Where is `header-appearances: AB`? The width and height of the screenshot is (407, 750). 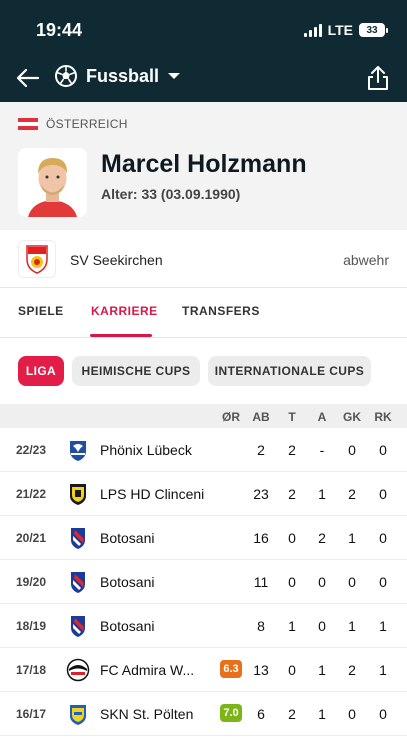 header-appearances: AB is located at coordinates (261, 417).